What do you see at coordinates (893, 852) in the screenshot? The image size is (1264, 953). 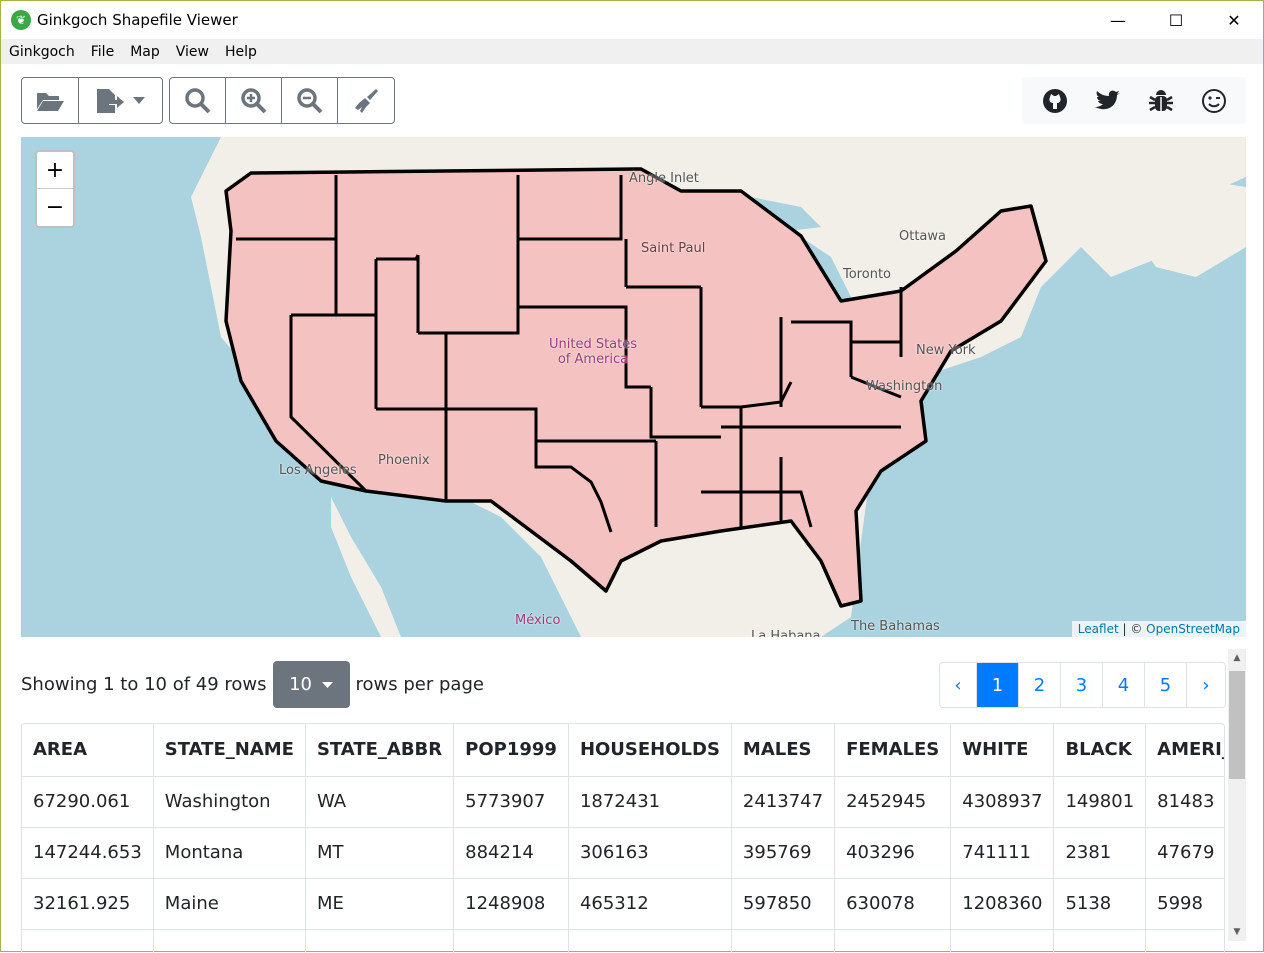 I see `table-cell: 403296` at bounding box center [893, 852].